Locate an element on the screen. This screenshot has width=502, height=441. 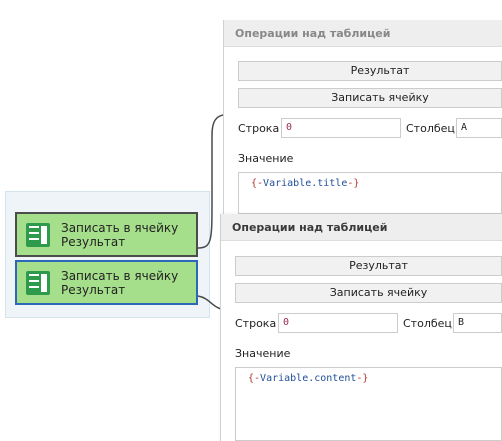
column-input: A is located at coordinates (479, 128).